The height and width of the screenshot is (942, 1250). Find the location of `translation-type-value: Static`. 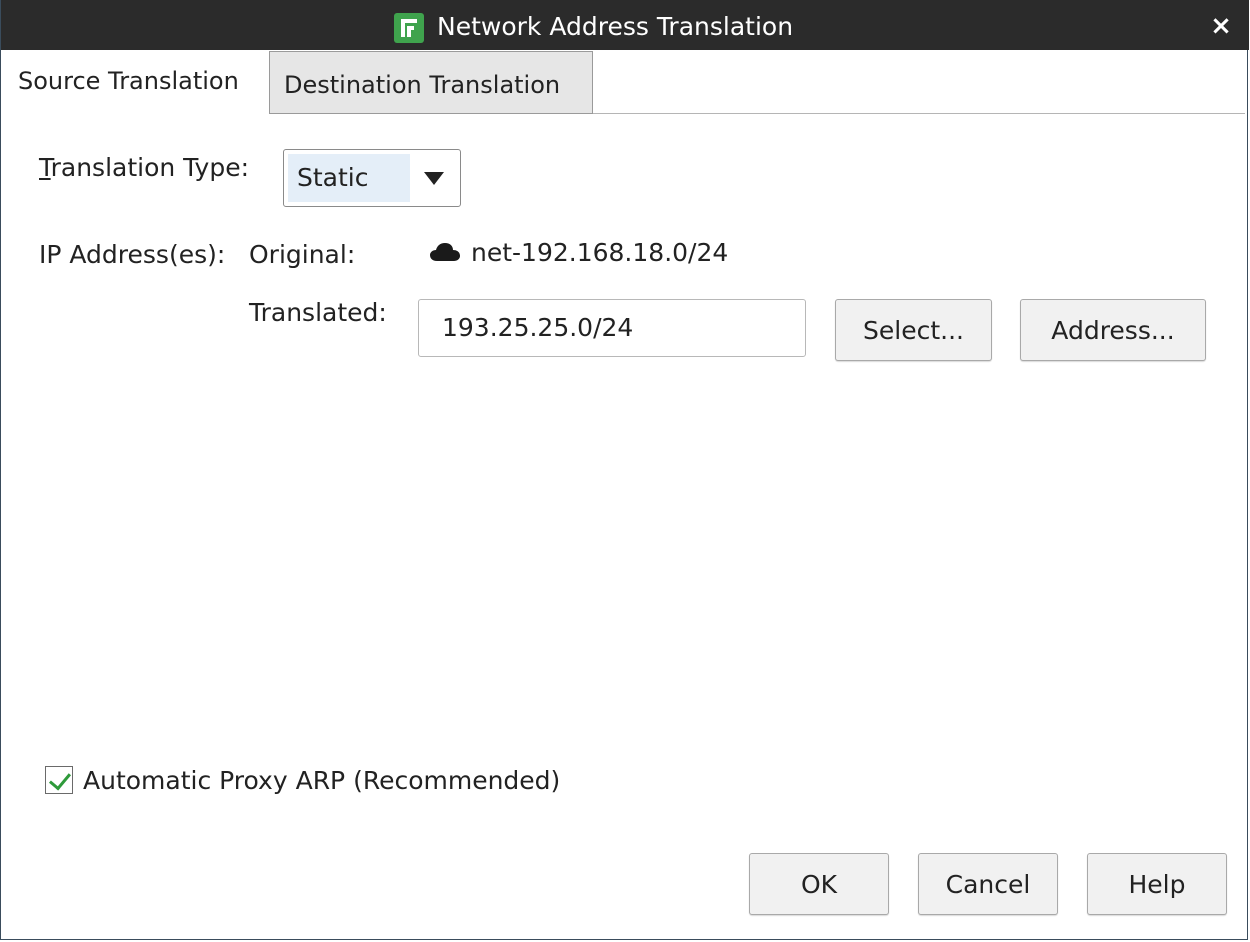

translation-type-value: Static is located at coordinates (349, 178).